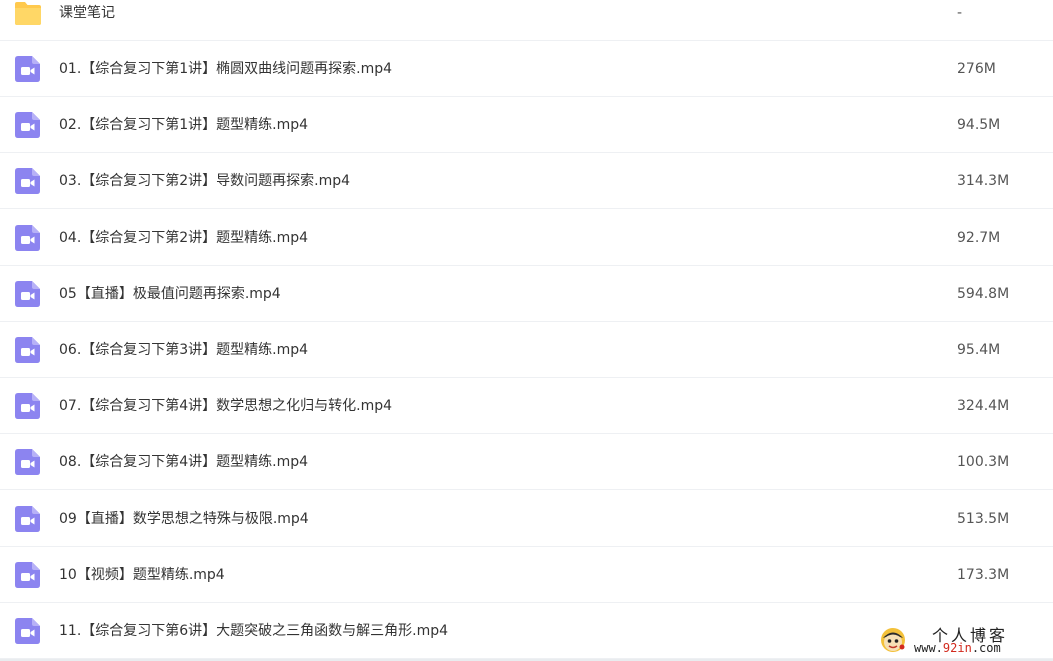  Describe the element at coordinates (225, 69) in the screenshot. I see `file-name: 01.【综合复习下第1讲】椭圆双曲线问题再探索.mp4` at that location.